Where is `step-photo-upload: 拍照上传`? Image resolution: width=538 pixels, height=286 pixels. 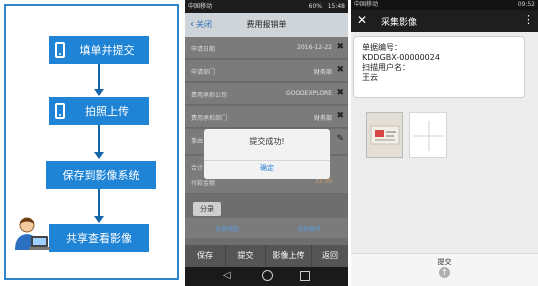
step-photo-upload: 拍照上传 is located at coordinates (99, 111).